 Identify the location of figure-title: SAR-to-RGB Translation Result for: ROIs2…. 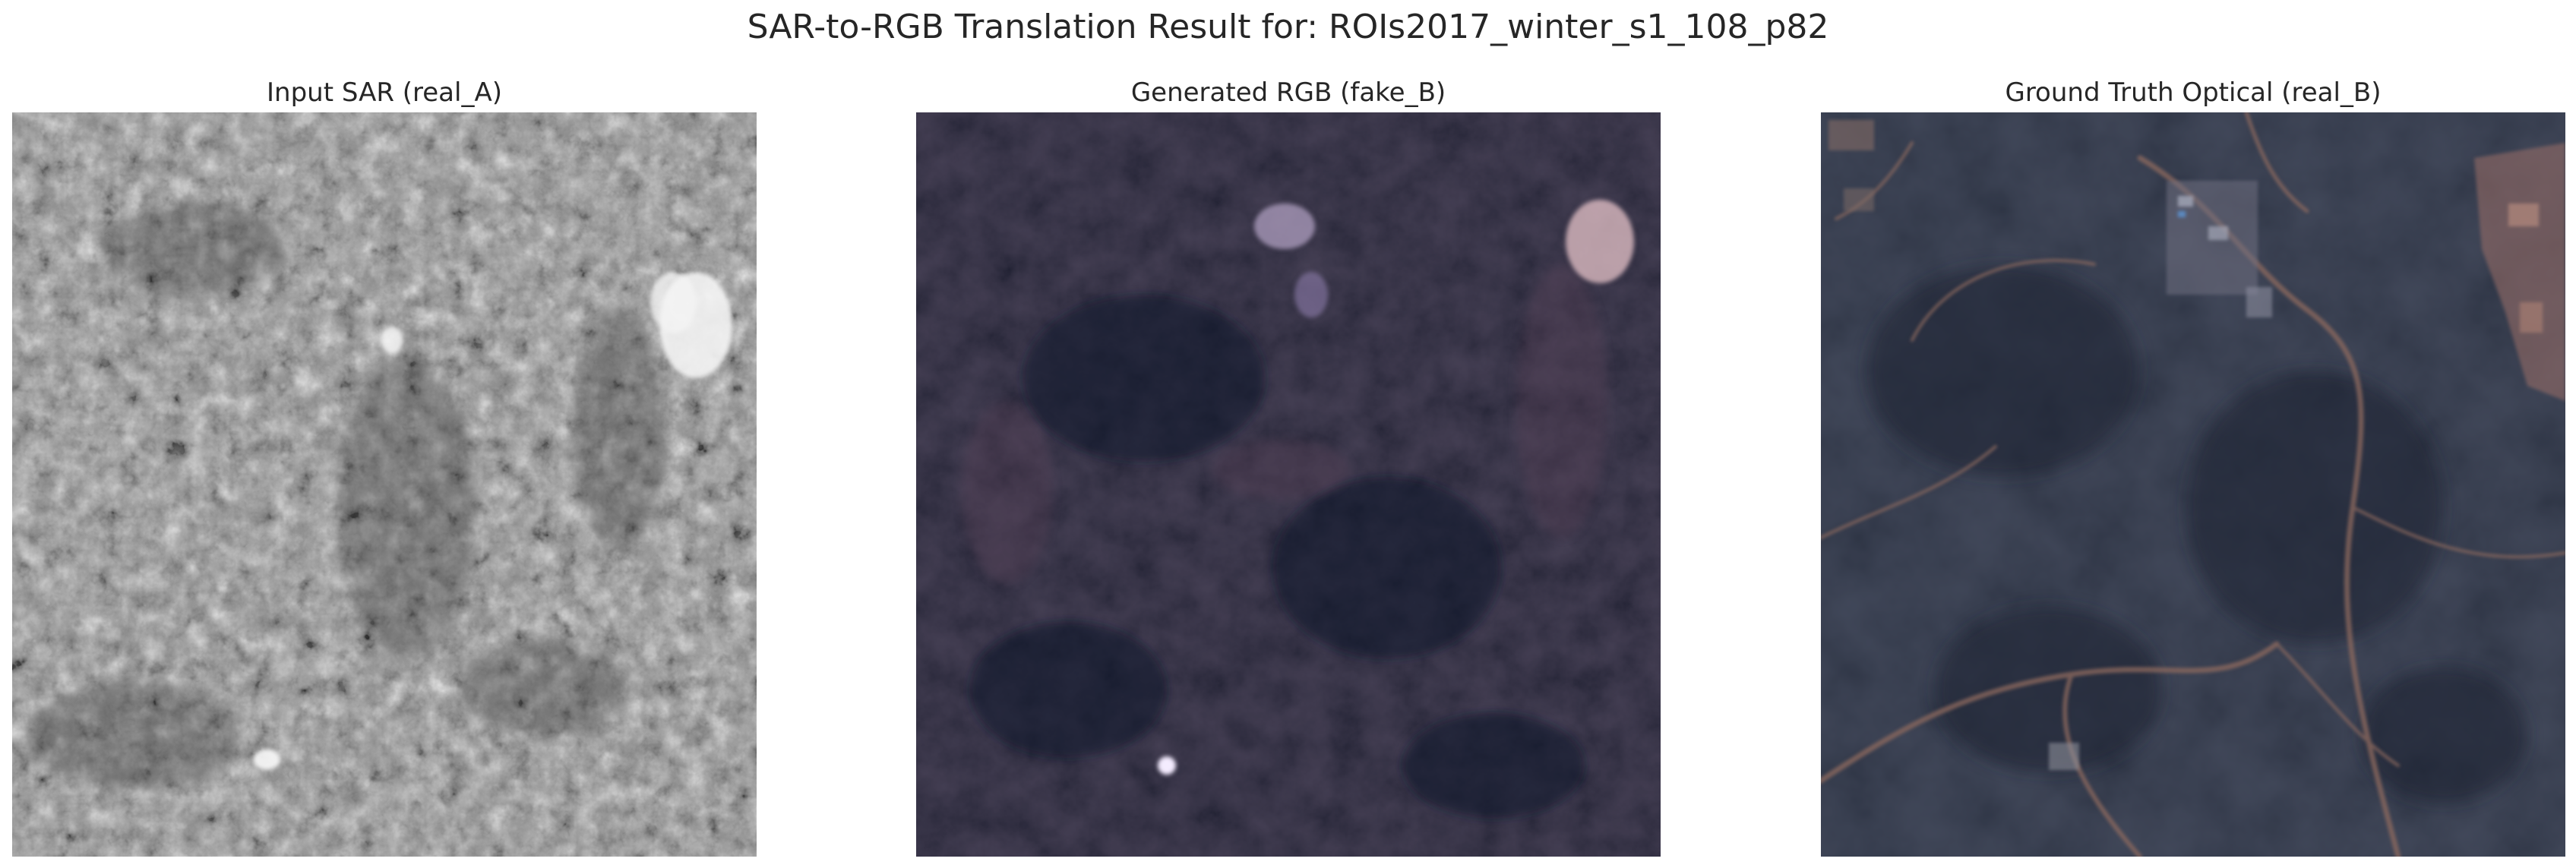
(1288, 27).